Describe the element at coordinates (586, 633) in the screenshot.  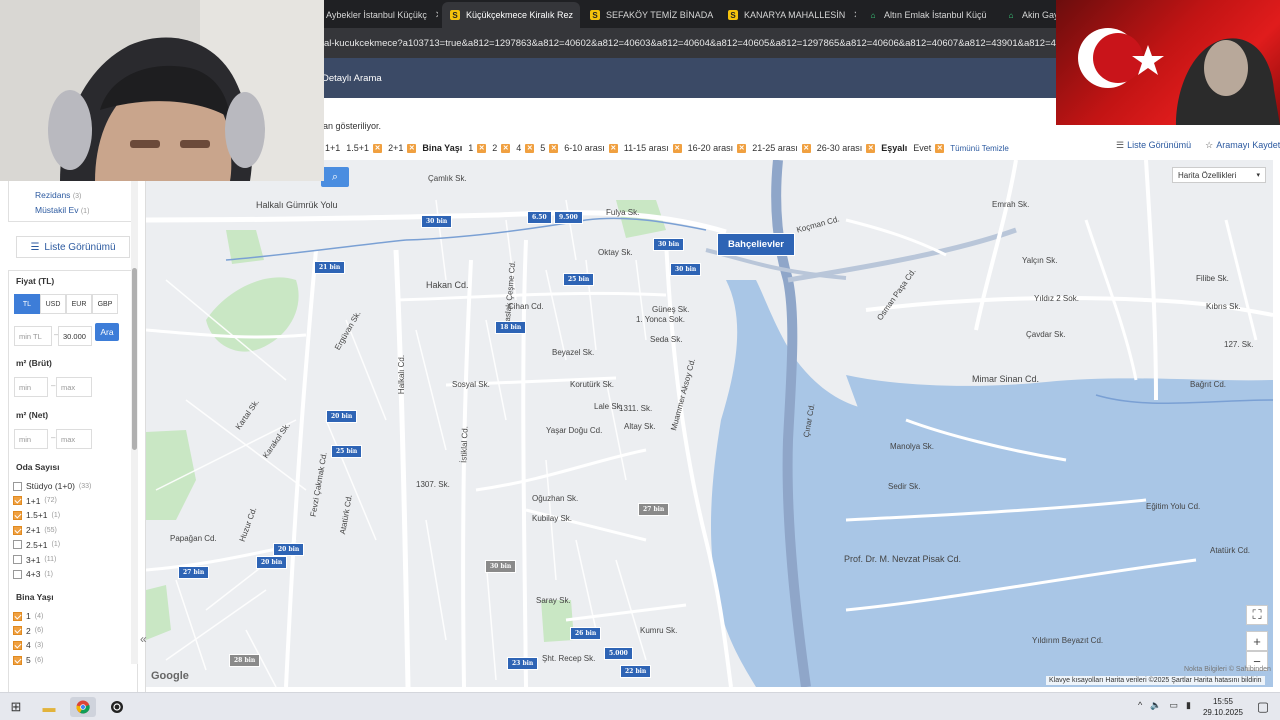
I see `price-pin: 26 bin` at that location.